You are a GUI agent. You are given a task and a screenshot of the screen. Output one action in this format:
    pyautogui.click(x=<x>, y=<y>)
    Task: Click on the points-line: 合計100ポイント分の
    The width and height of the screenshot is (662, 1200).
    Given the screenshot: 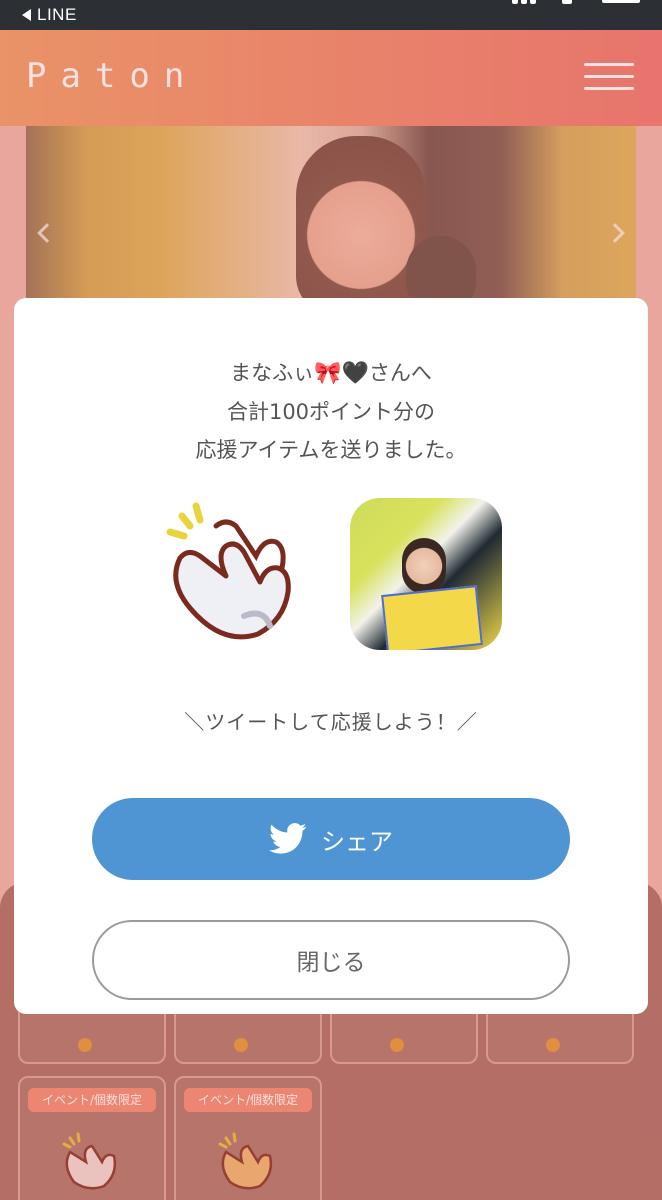 What is the action you would take?
    pyautogui.click(x=331, y=412)
    